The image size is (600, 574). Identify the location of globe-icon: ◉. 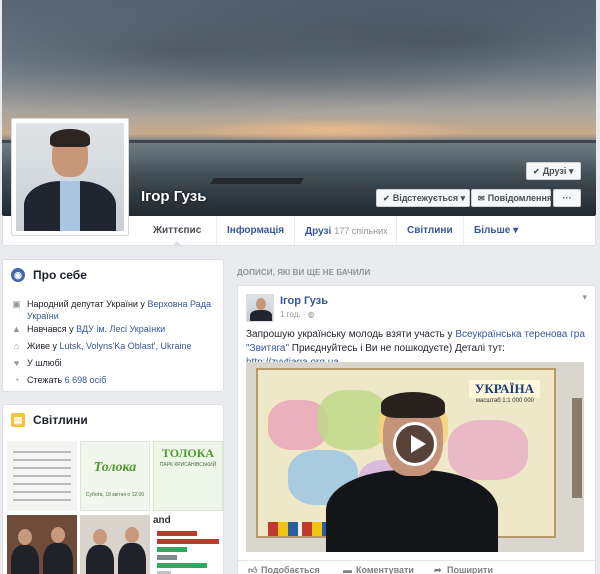
(18, 275).